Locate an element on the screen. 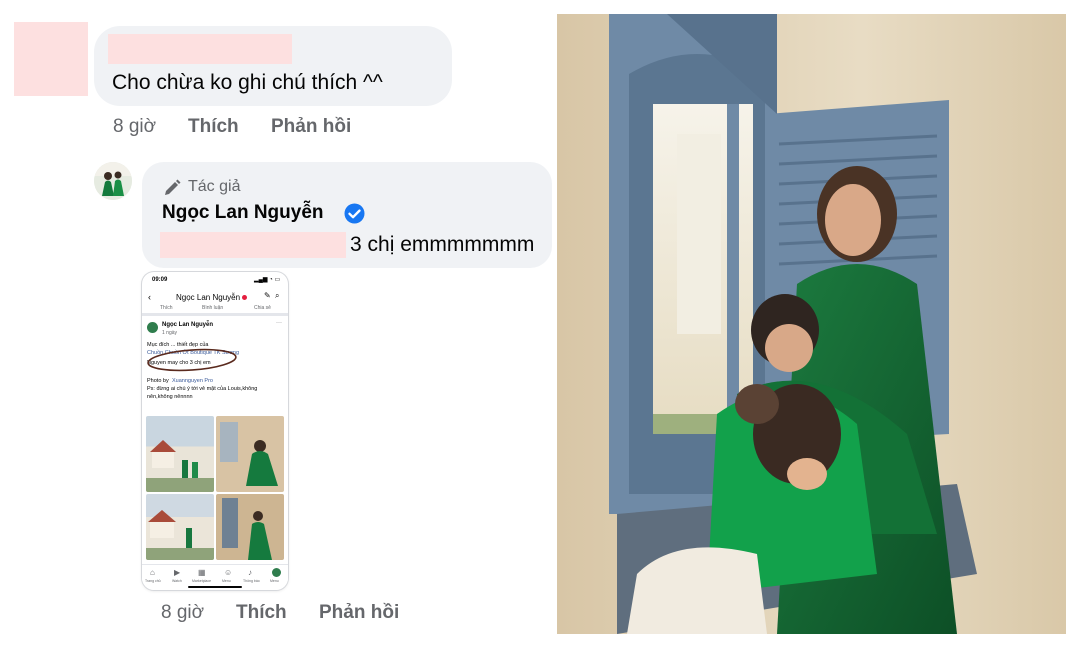 The width and height of the screenshot is (1080, 648). status-icons: ▂▄▆ ◔ ▭ is located at coordinates (267, 280).